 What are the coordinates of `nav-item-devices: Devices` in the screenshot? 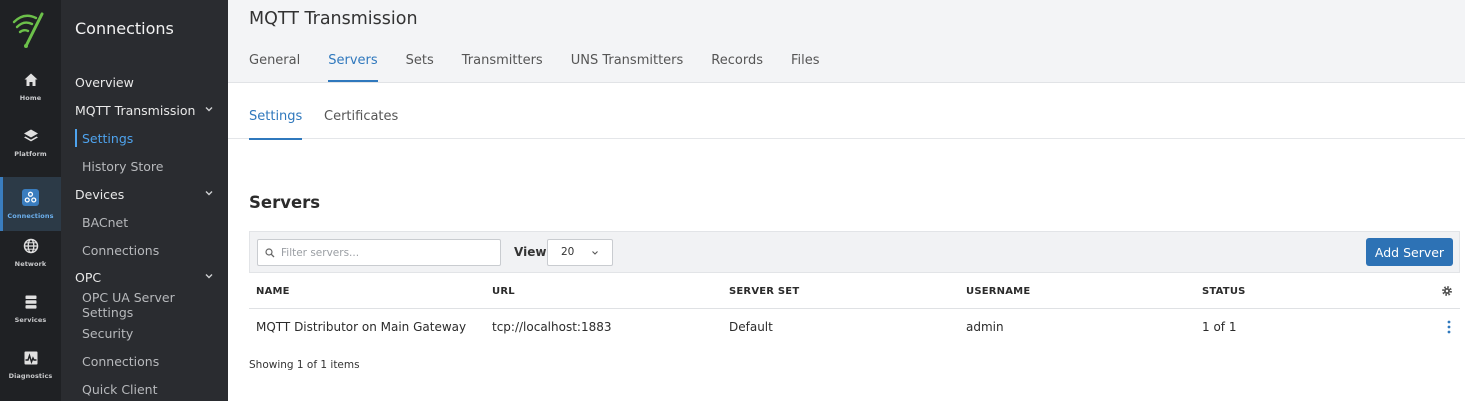 It's located at (144, 194).